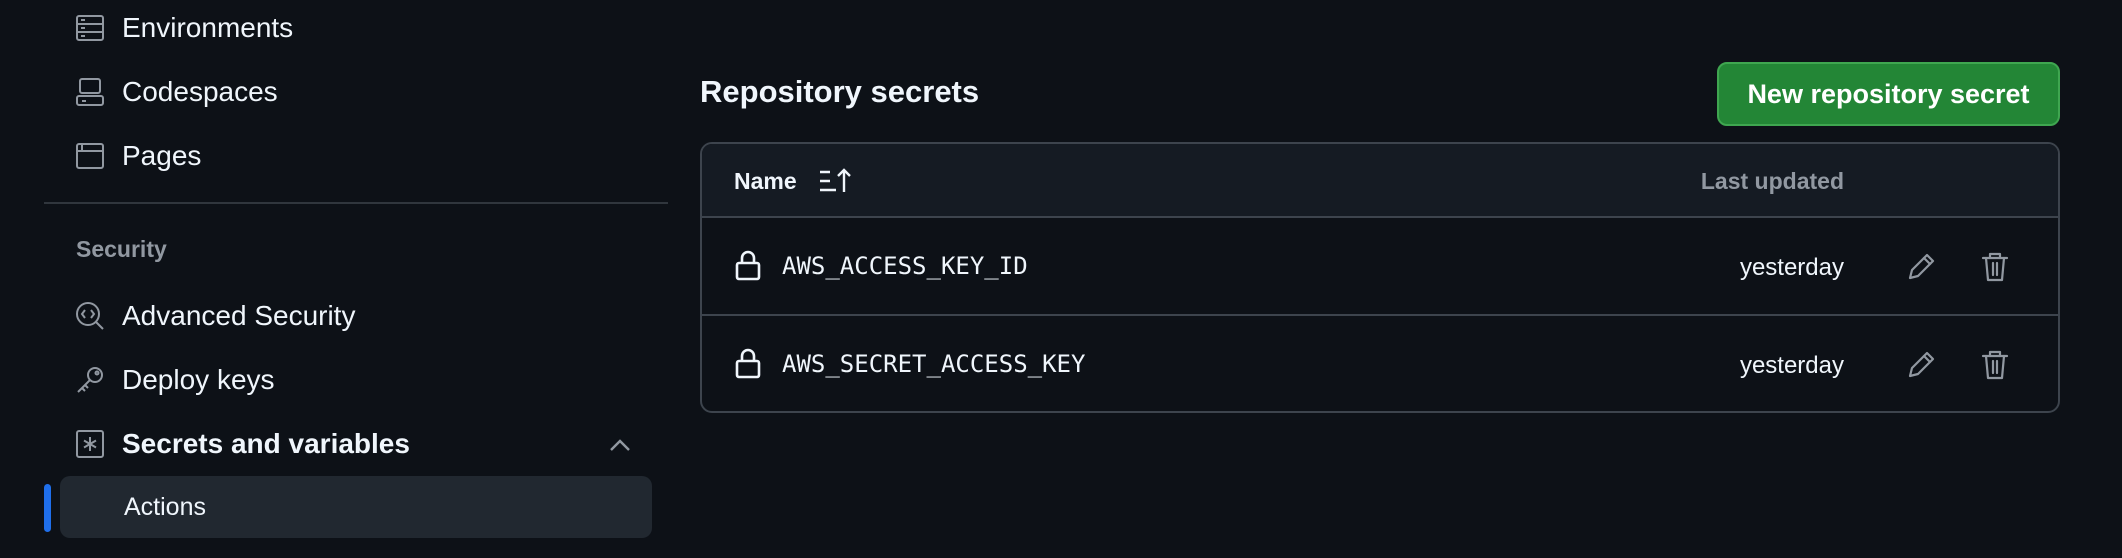  I want to click on sidebar-item-environments: Environments, so click(355, 28).